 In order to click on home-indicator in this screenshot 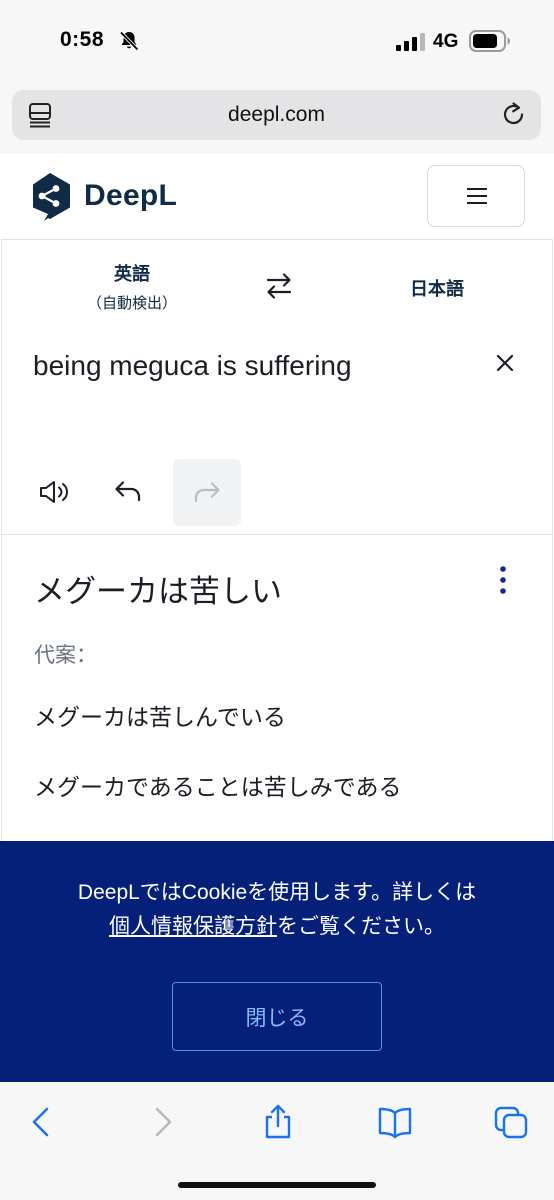, I will do `click(277, 1185)`.